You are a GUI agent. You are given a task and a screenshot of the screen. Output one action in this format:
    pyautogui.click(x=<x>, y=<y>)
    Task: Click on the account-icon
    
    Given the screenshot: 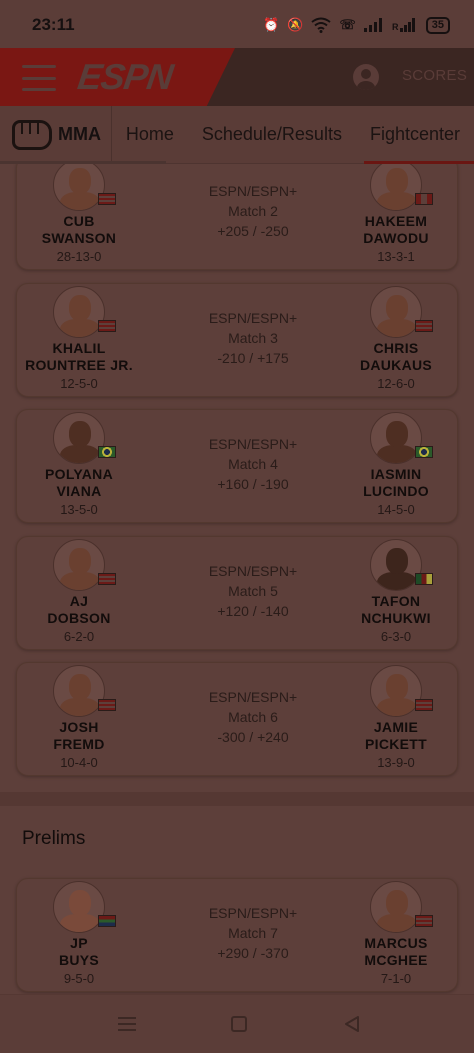 What is the action you would take?
    pyautogui.click(x=366, y=77)
    